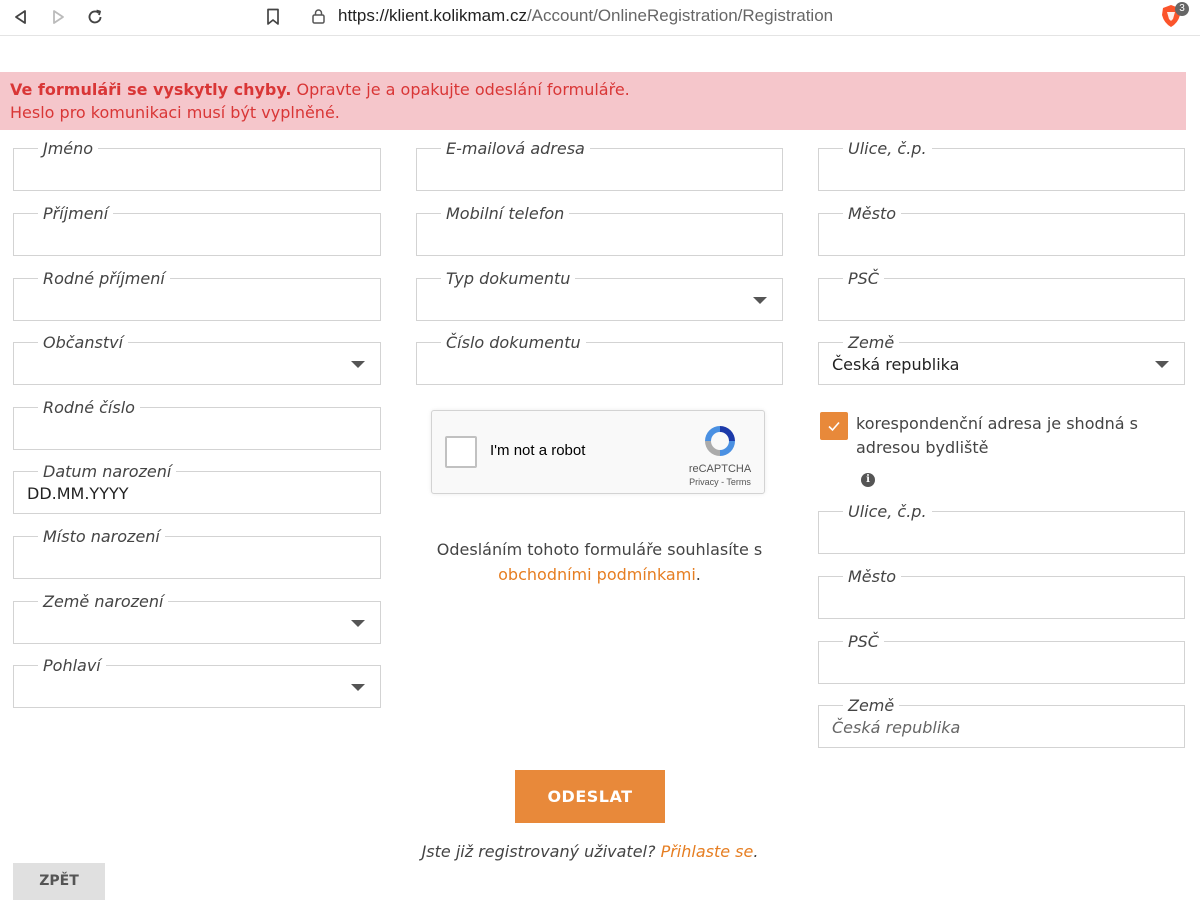  I want to click on same-address-checkbox, so click(834, 426).